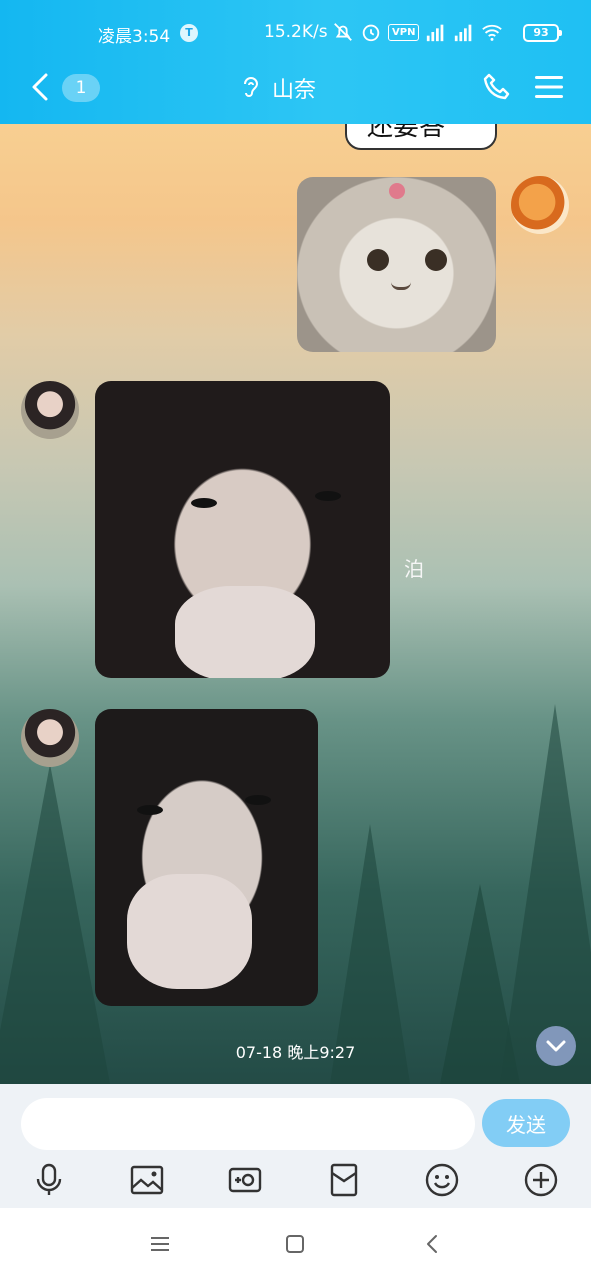 The image size is (591, 1280). I want to click on wifi-icon, so click(492, 32).